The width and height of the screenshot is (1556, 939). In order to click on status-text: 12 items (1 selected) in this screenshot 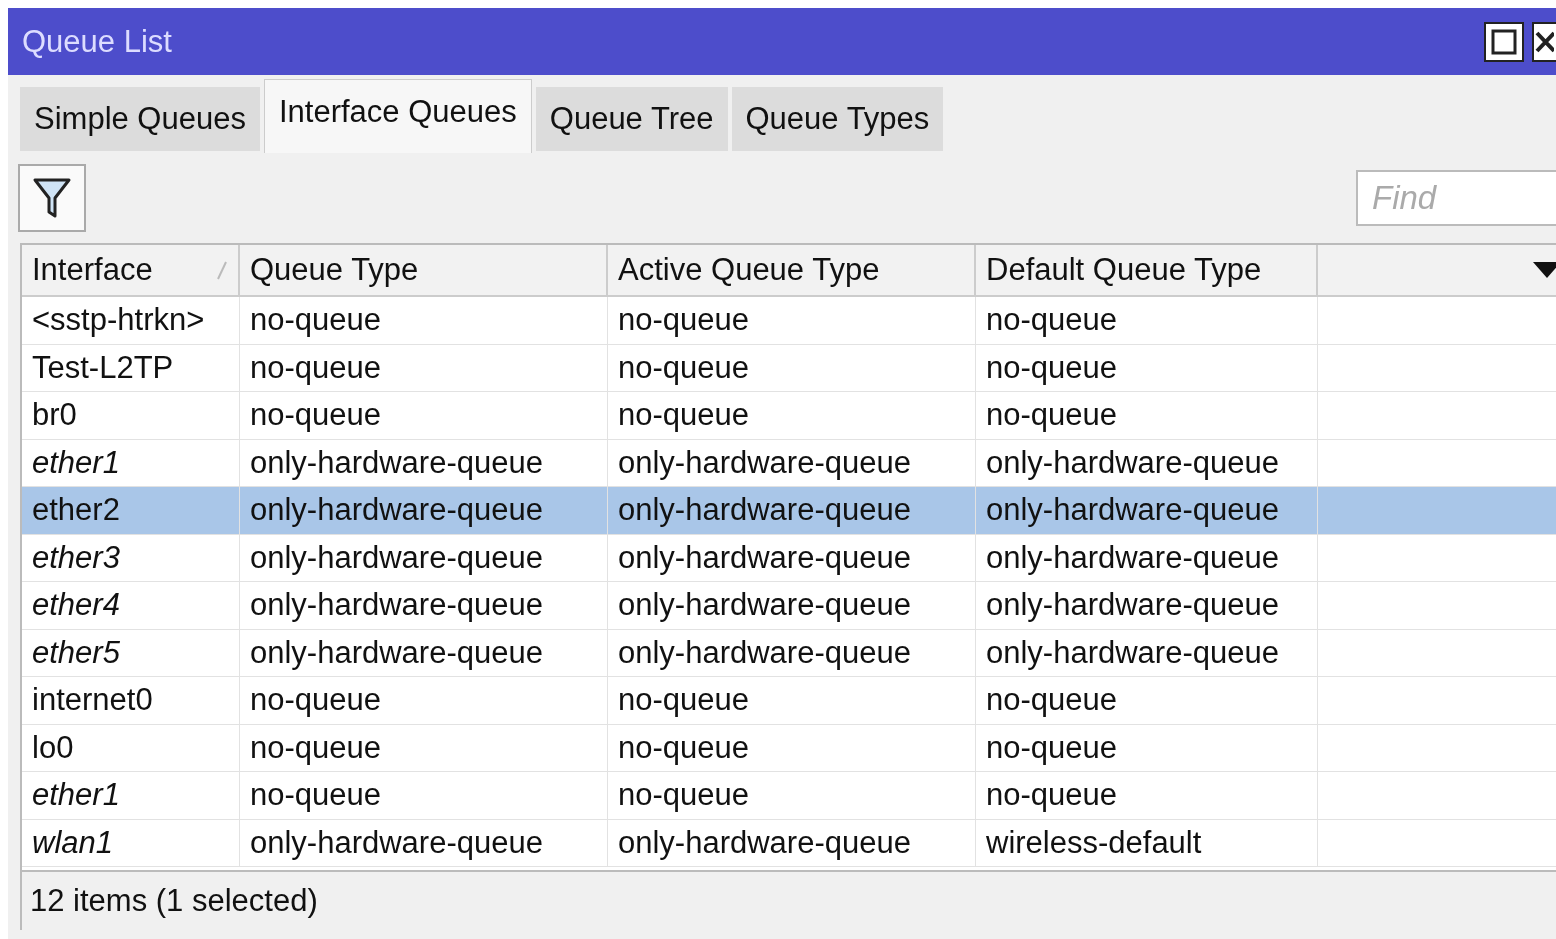, I will do `click(174, 901)`.